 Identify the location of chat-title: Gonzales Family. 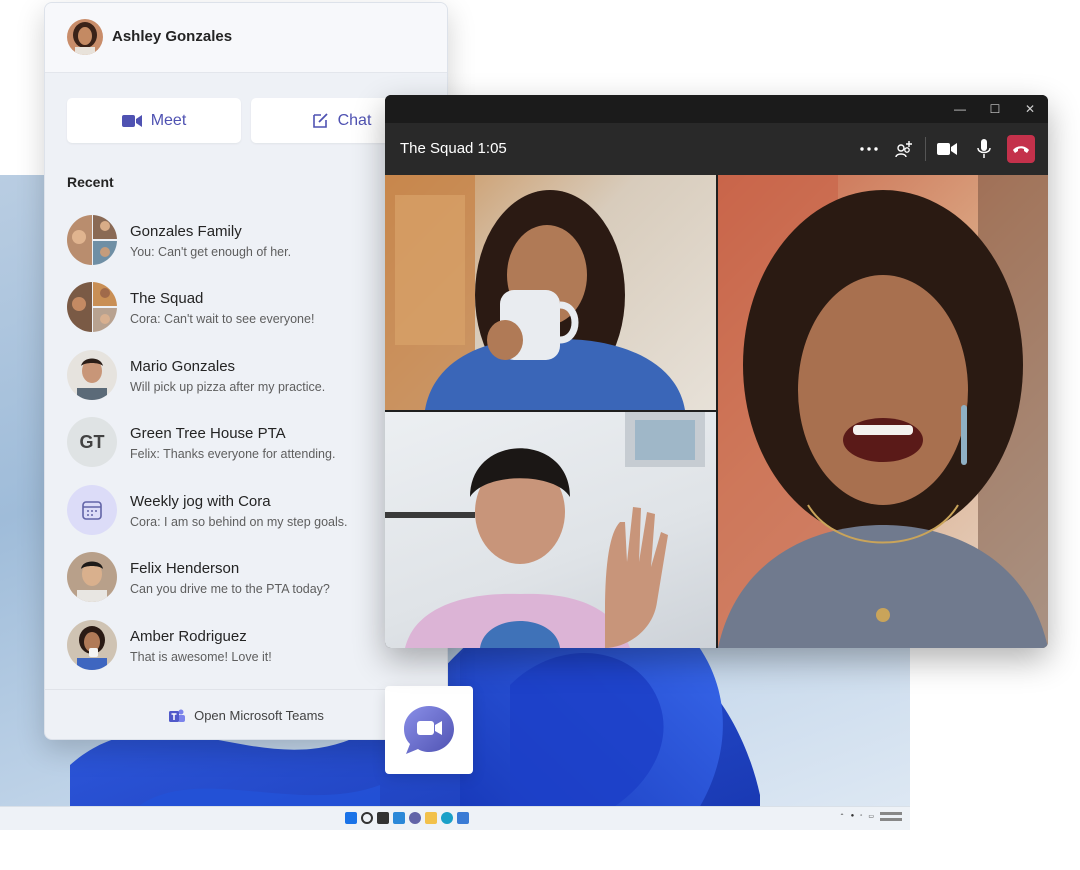
(186, 231).